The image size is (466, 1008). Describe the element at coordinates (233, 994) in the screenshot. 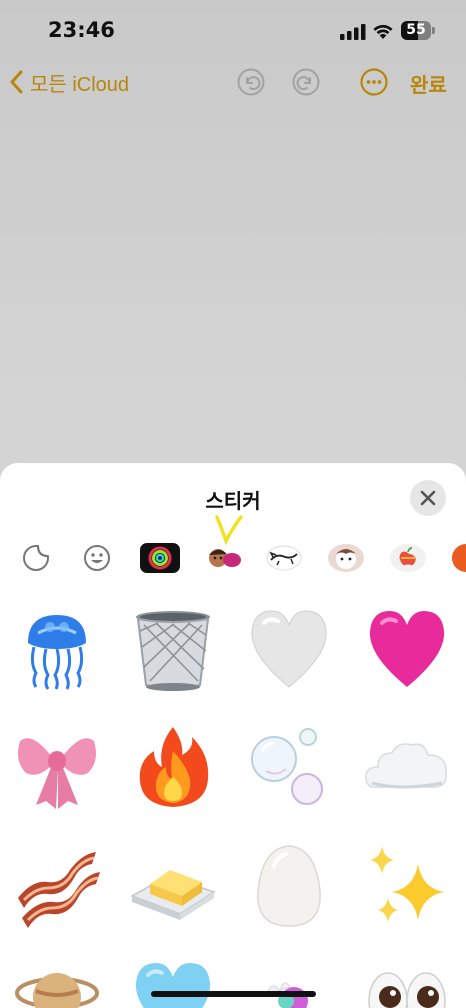

I see `home-indicator` at that location.